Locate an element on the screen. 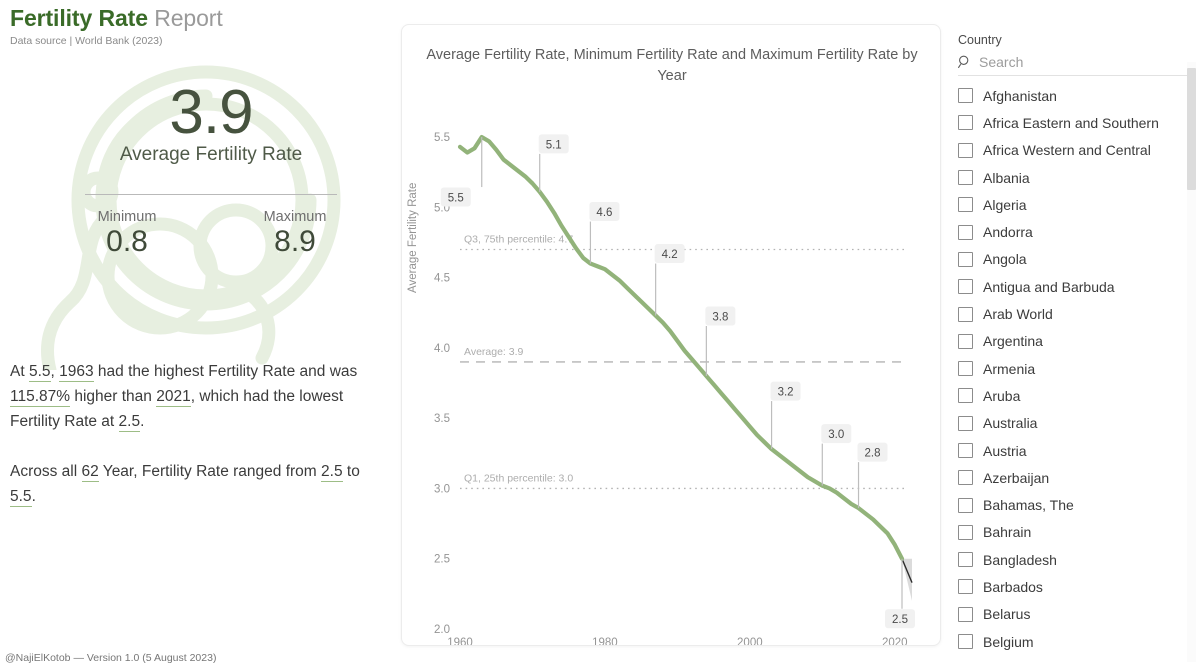 The height and width of the screenshot is (671, 1200). data-source-subtitle: Data source | World Bank (2023) is located at coordinates (86, 41).